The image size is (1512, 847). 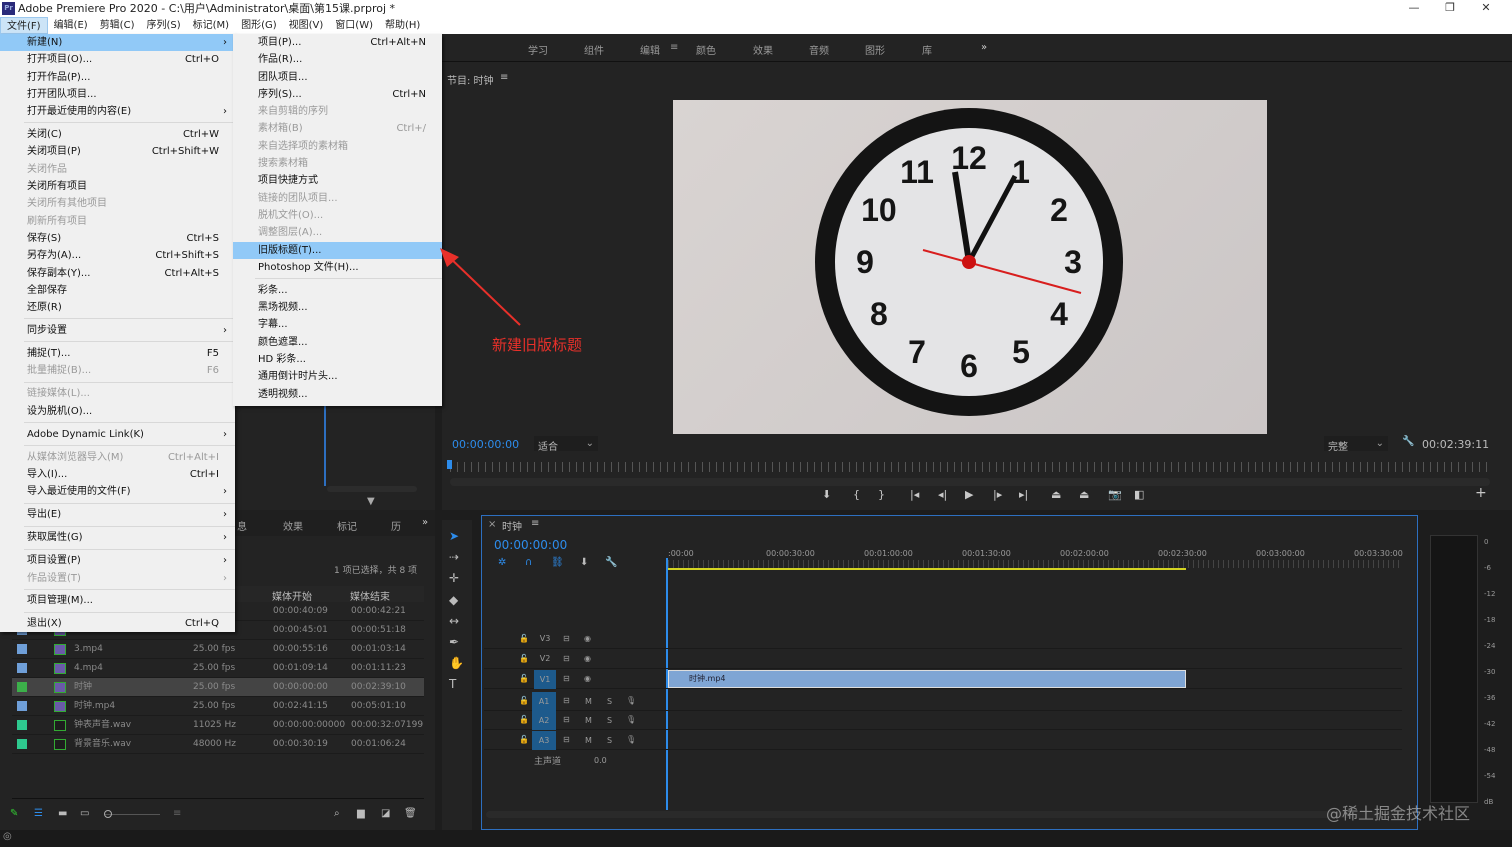 I want to click on close-button: ✕, so click(x=1486, y=8).